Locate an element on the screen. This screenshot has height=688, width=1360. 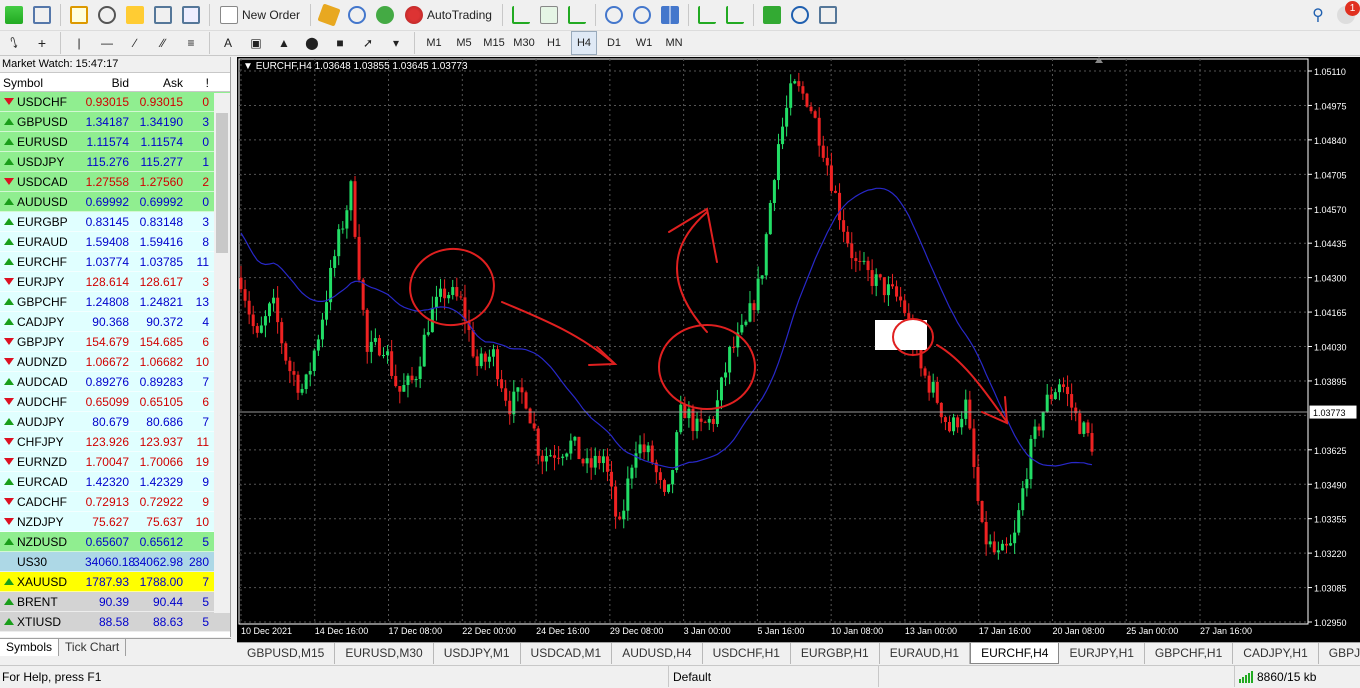
auto-scroll-button is located at coordinates (707, 15).